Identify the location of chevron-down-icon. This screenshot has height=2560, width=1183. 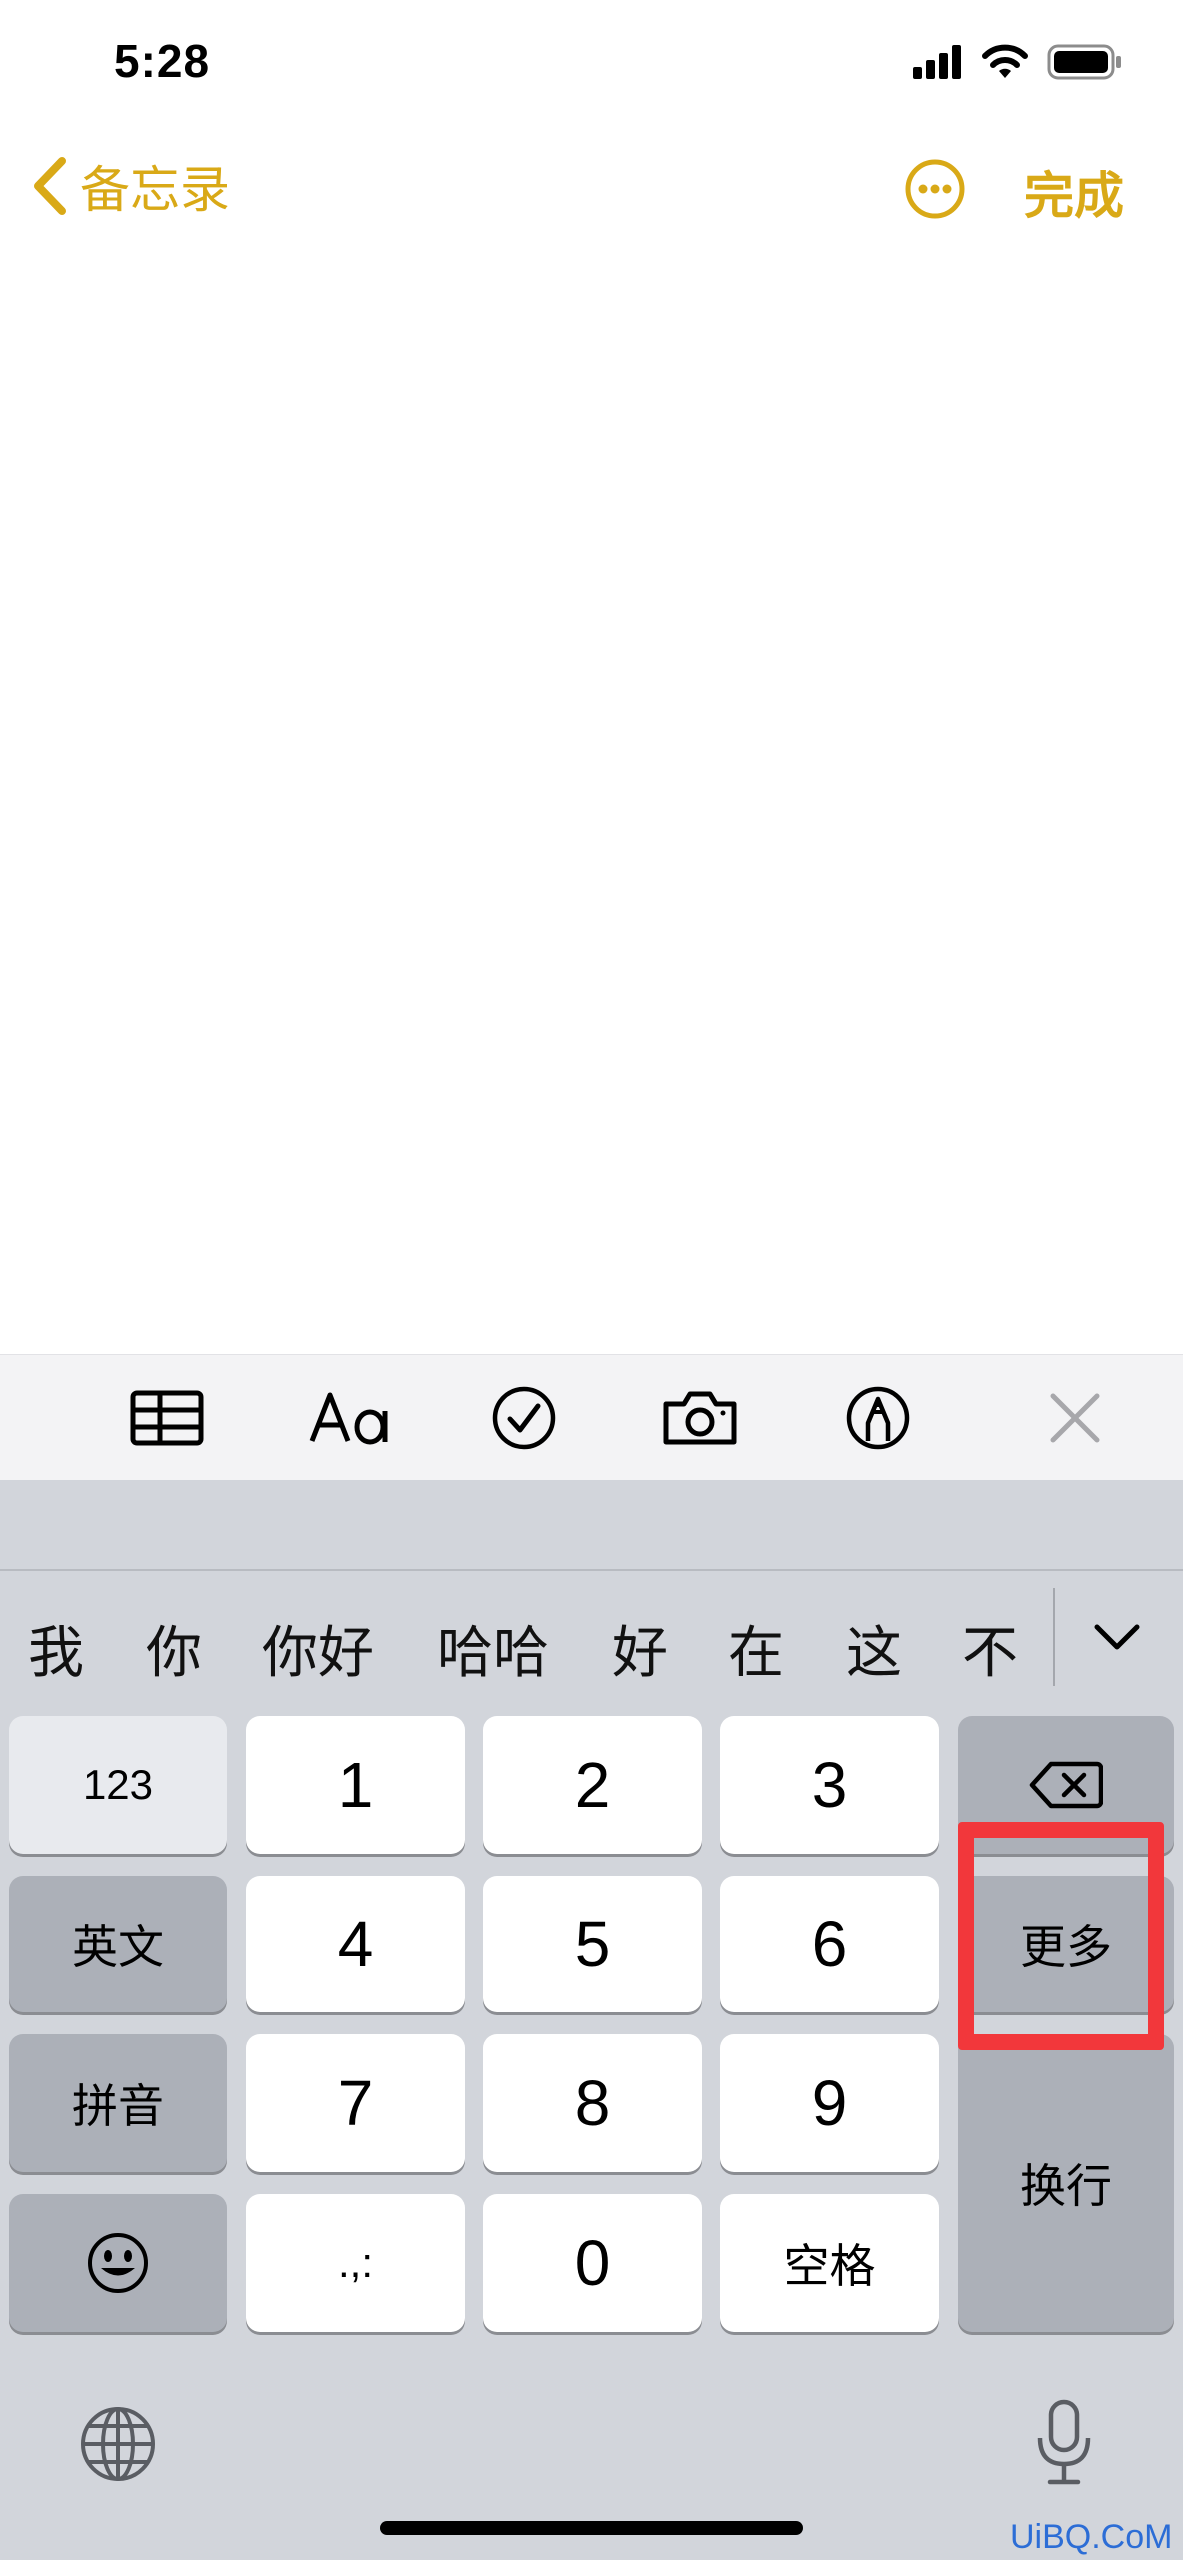
(1117, 1637).